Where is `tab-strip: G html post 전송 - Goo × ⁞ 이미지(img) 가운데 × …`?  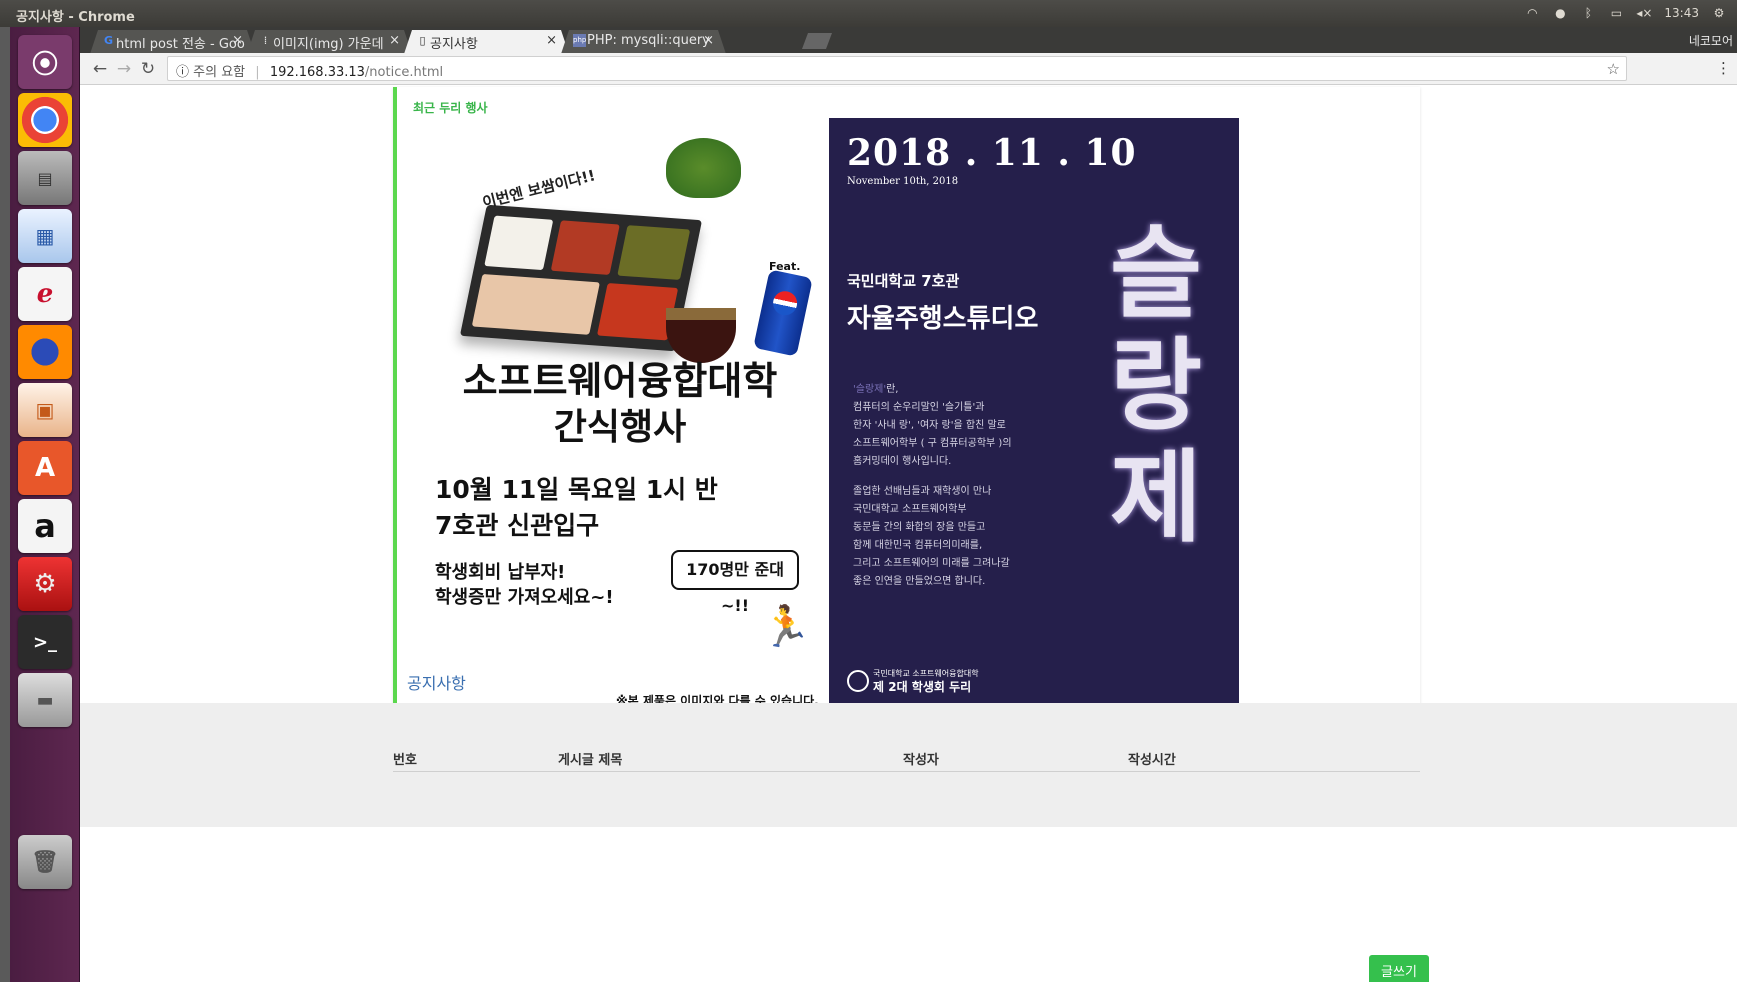
tab-strip: G html post 전송 - Goo × ⁞ 이미지(img) 가운데 × … is located at coordinates (908, 40).